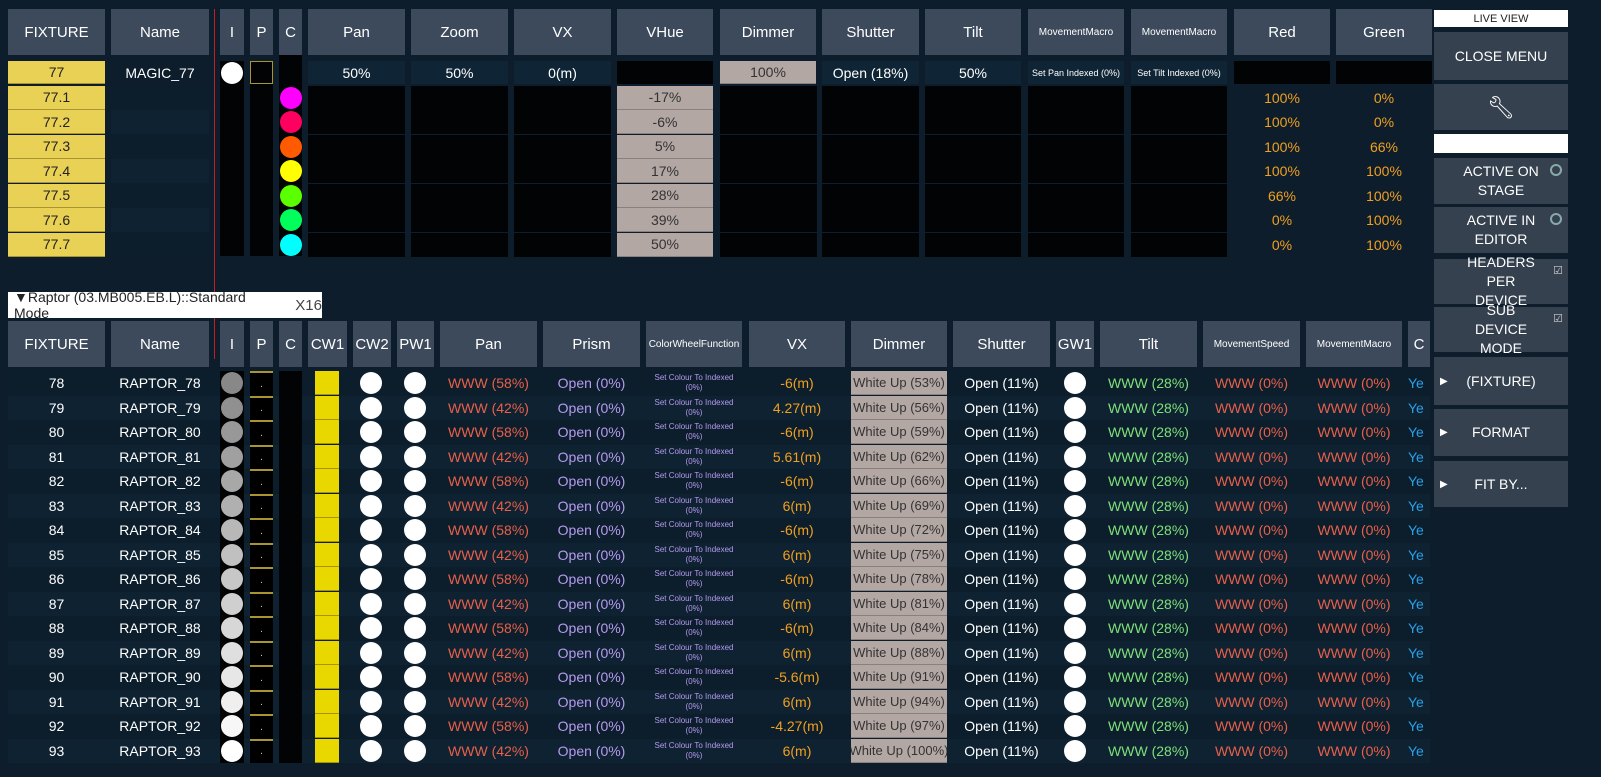 The height and width of the screenshot is (777, 1601). I want to click on value-dimmer: White Up (75%), so click(899, 554).